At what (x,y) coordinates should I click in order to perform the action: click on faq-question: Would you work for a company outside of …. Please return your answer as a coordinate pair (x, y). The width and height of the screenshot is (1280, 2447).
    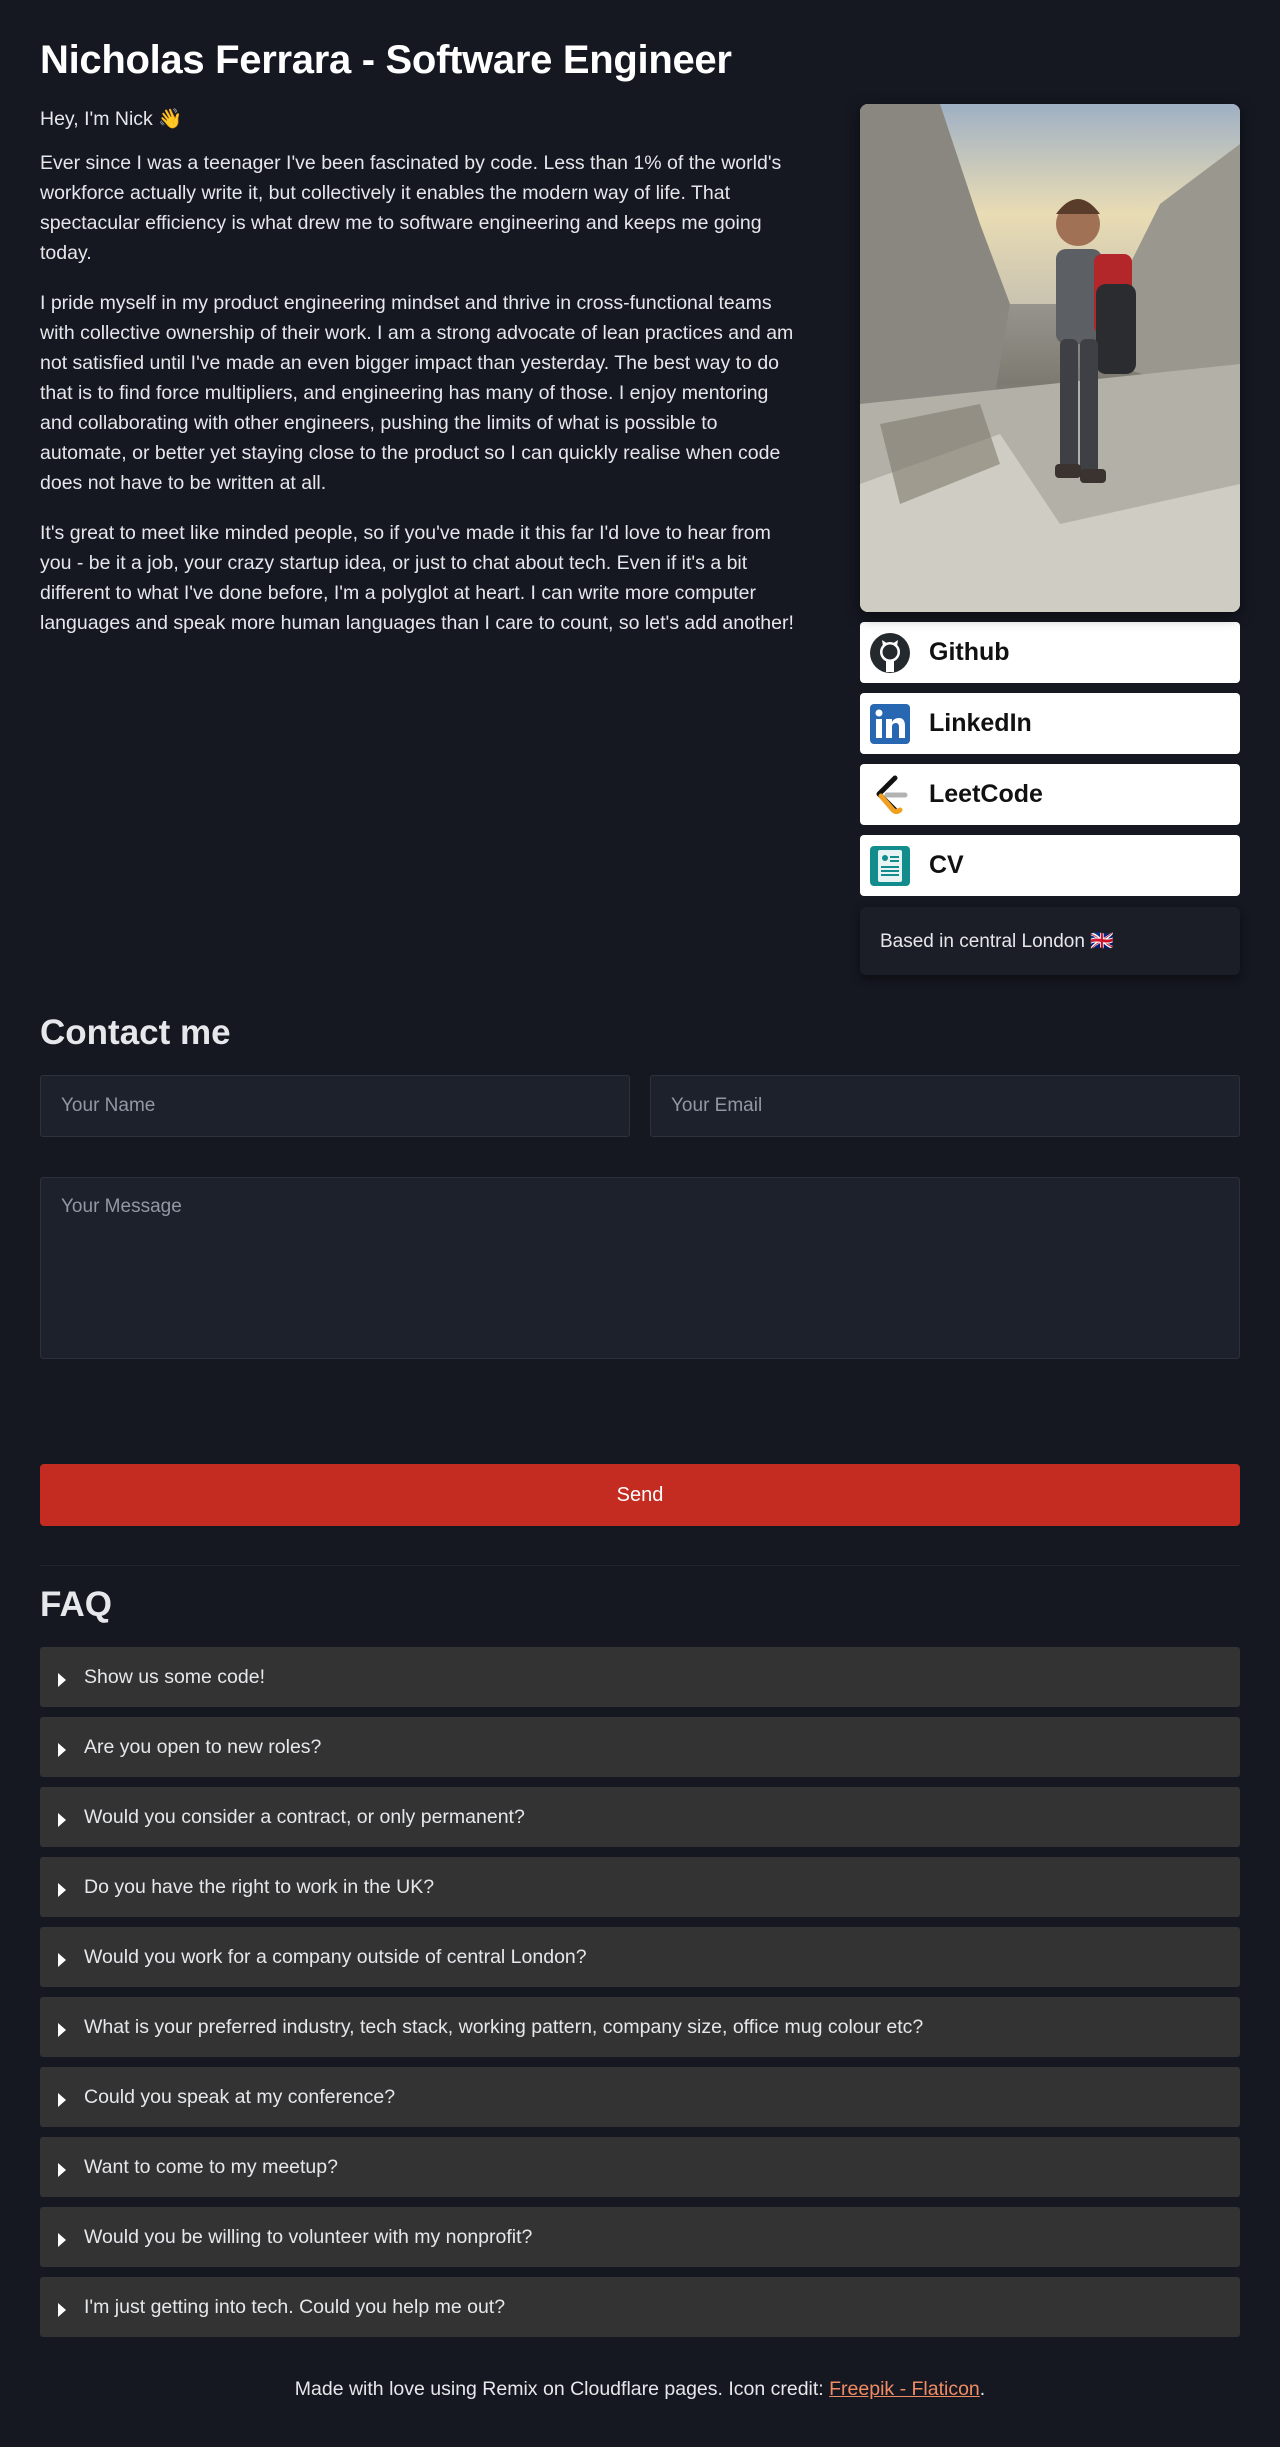
    Looking at the image, I should click on (335, 1956).